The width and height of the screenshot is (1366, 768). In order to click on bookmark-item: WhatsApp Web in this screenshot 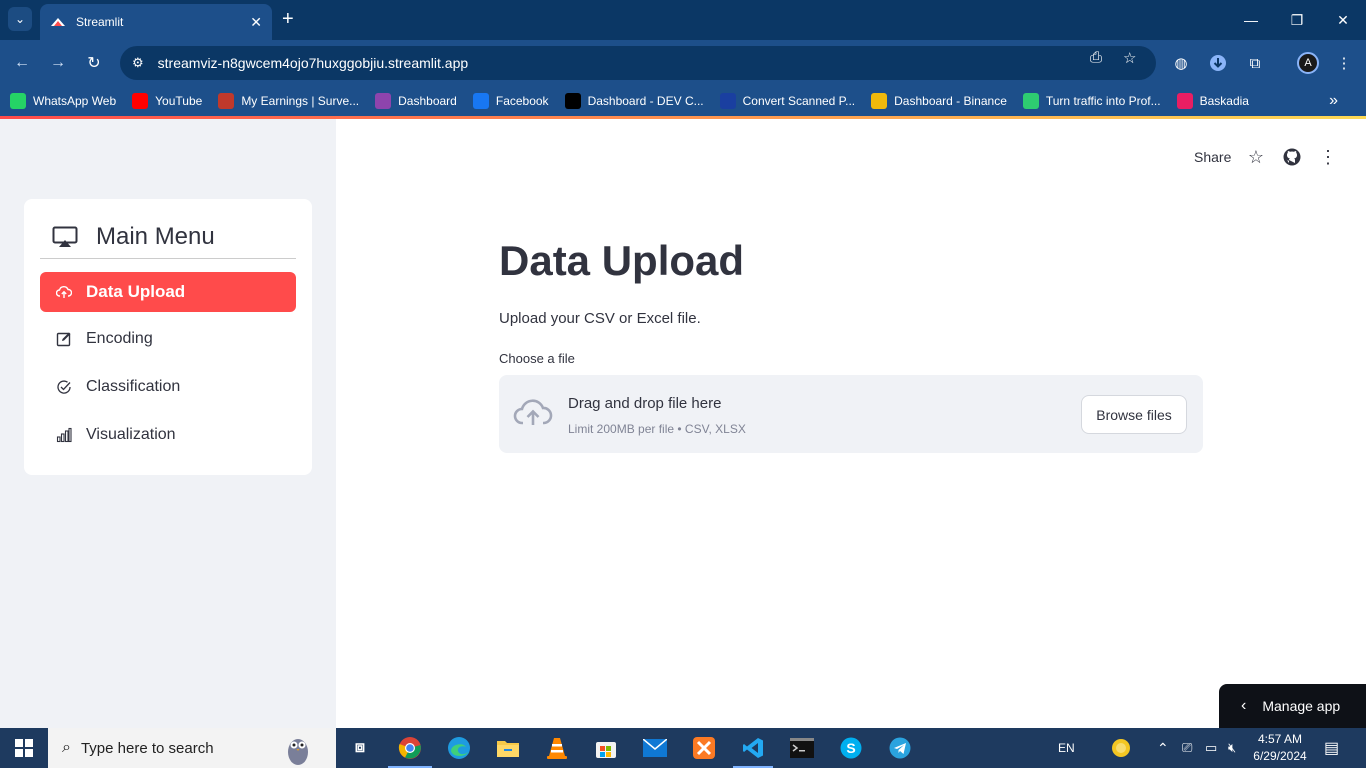, I will do `click(63, 101)`.